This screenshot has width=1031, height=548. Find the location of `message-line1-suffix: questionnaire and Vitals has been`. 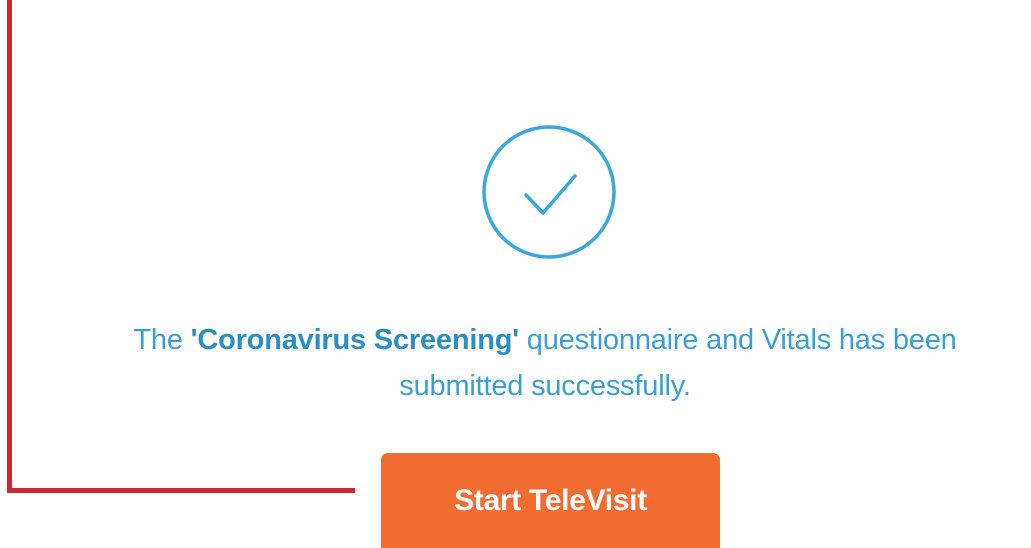

message-line1-suffix: questionnaire and Vitals has been is located at coordinates (737, 340).